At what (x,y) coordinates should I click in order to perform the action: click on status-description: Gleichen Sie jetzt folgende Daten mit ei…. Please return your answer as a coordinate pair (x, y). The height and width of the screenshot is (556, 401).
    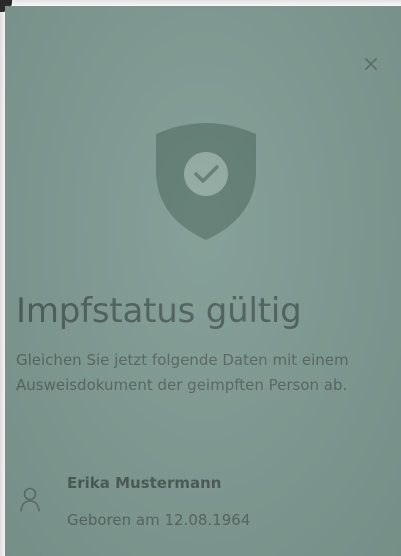
    Looking at the image, I should click on (182, 372).